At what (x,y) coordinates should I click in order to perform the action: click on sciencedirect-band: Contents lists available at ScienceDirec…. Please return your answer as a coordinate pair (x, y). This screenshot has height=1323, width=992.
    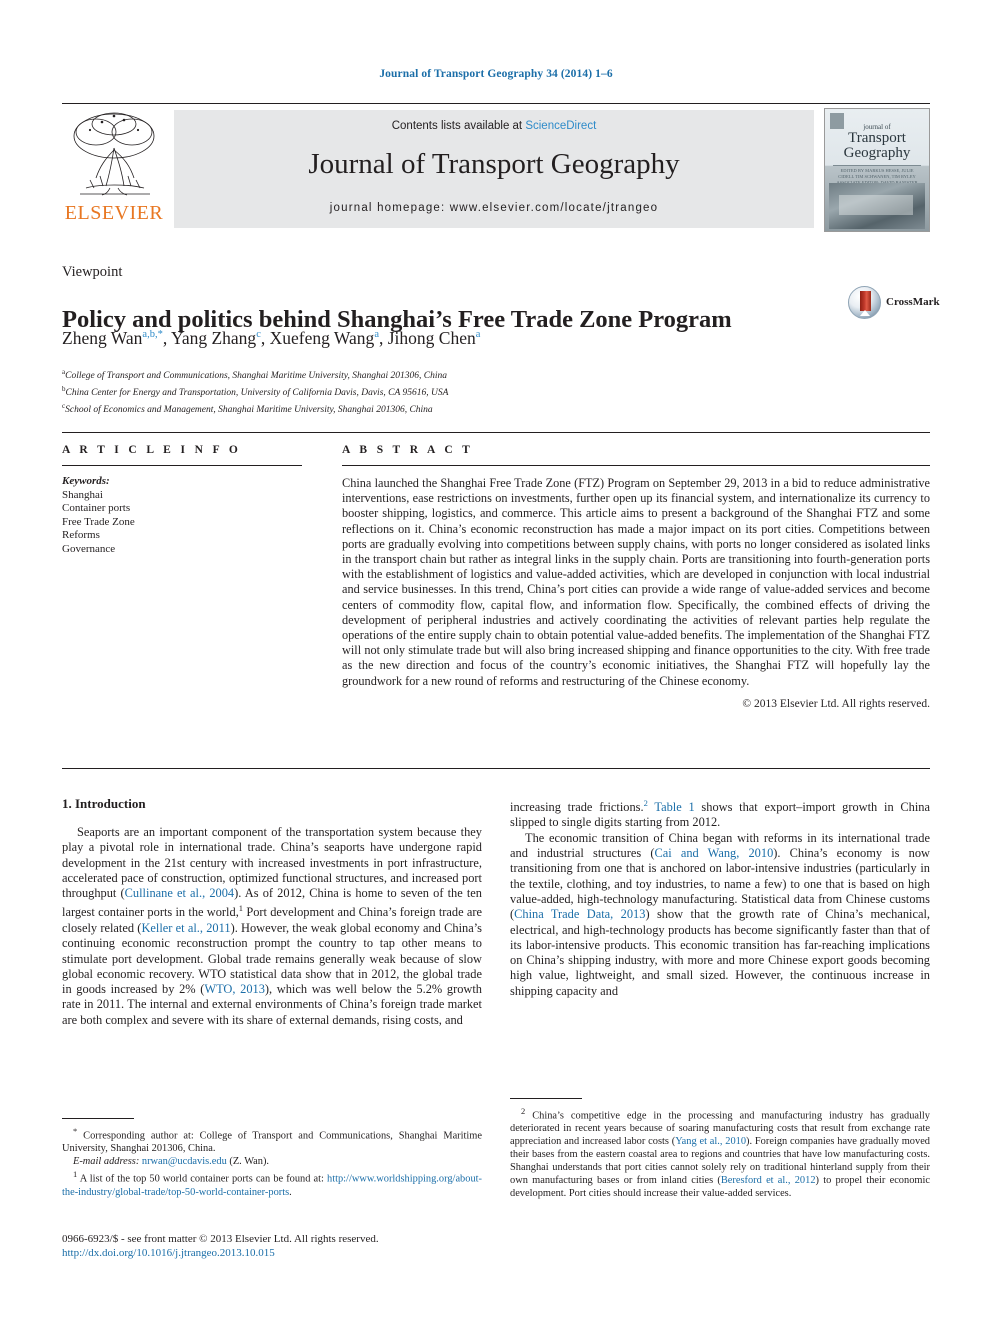
    Looking at the image, I should click on (494, 169).